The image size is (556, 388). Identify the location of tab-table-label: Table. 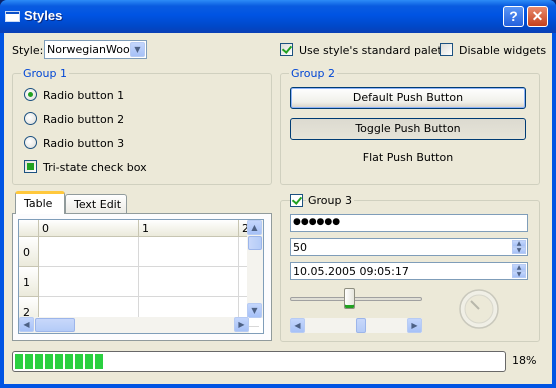
(38, 203).